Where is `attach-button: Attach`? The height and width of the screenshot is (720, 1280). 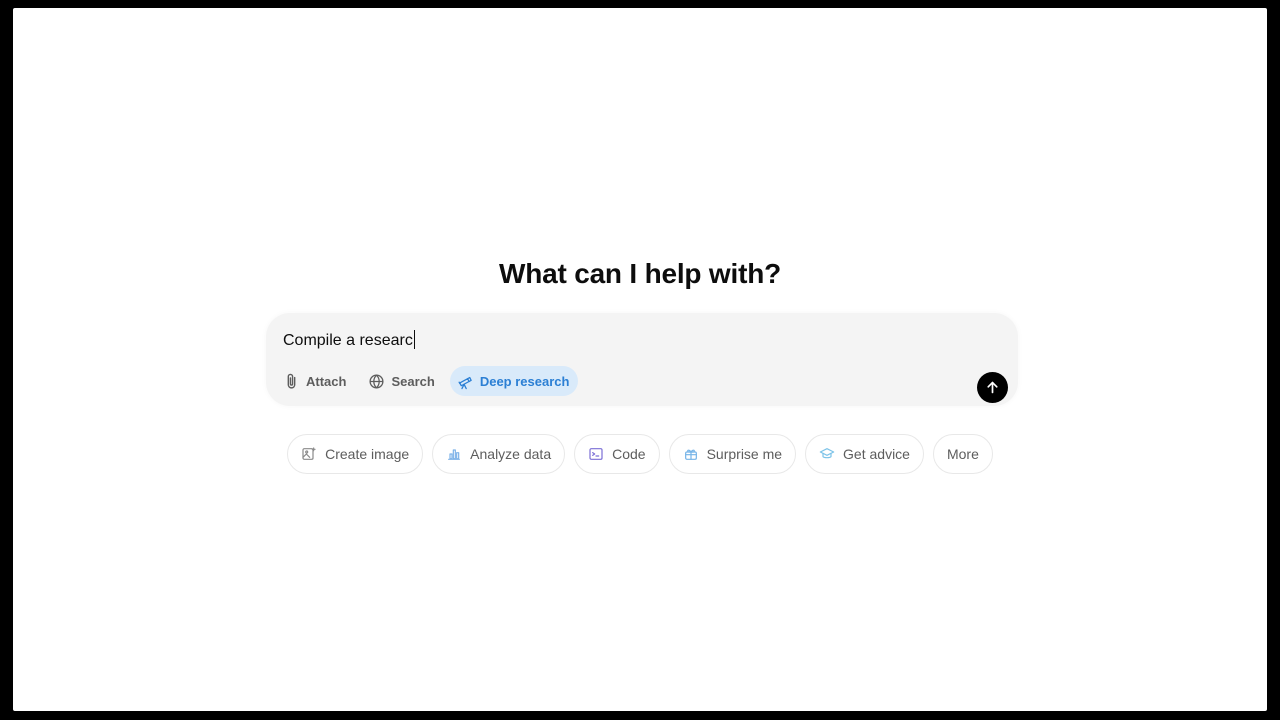
attach-button: Attach is located at coordinates (315, 381).